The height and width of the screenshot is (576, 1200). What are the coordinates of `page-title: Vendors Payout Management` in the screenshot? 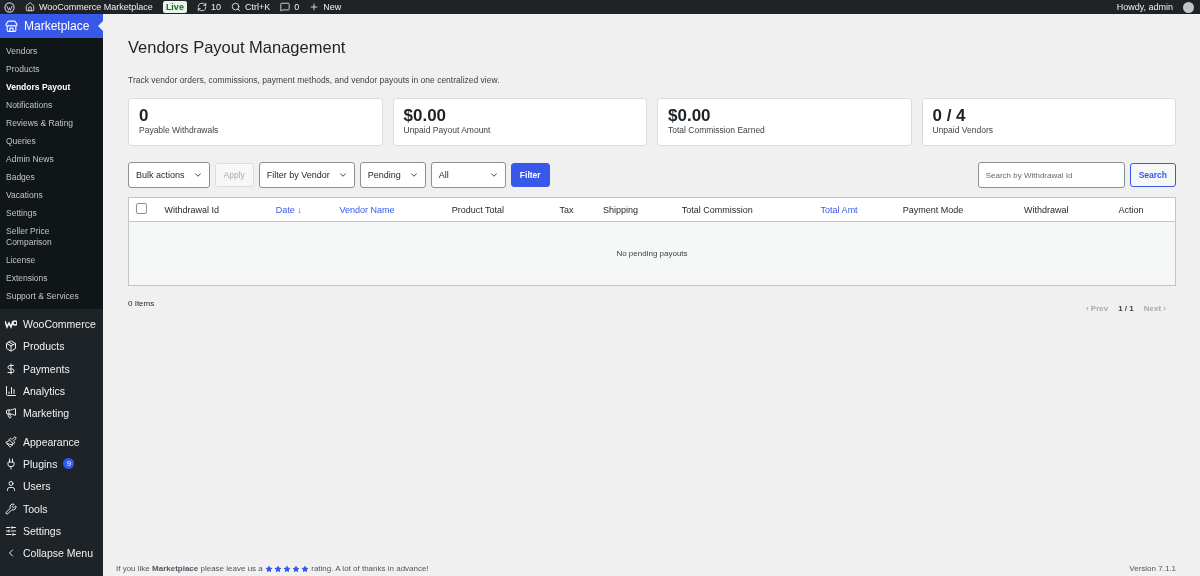 It's located at (237, 47).